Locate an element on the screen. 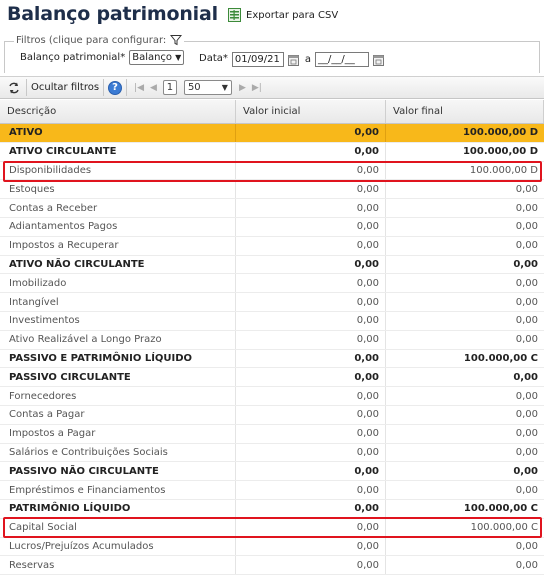 This screenshot has width=544, height=580. column-header-valor-final: Valor final is located at coordinates (465, 111).